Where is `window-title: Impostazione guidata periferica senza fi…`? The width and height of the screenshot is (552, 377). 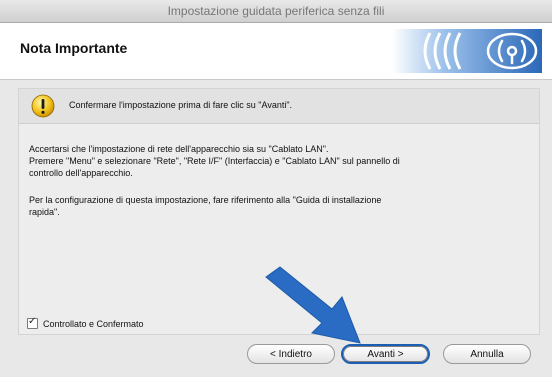
window-title: Impostazione guidata periferica senza fi… is located at coordinates (276, 11).